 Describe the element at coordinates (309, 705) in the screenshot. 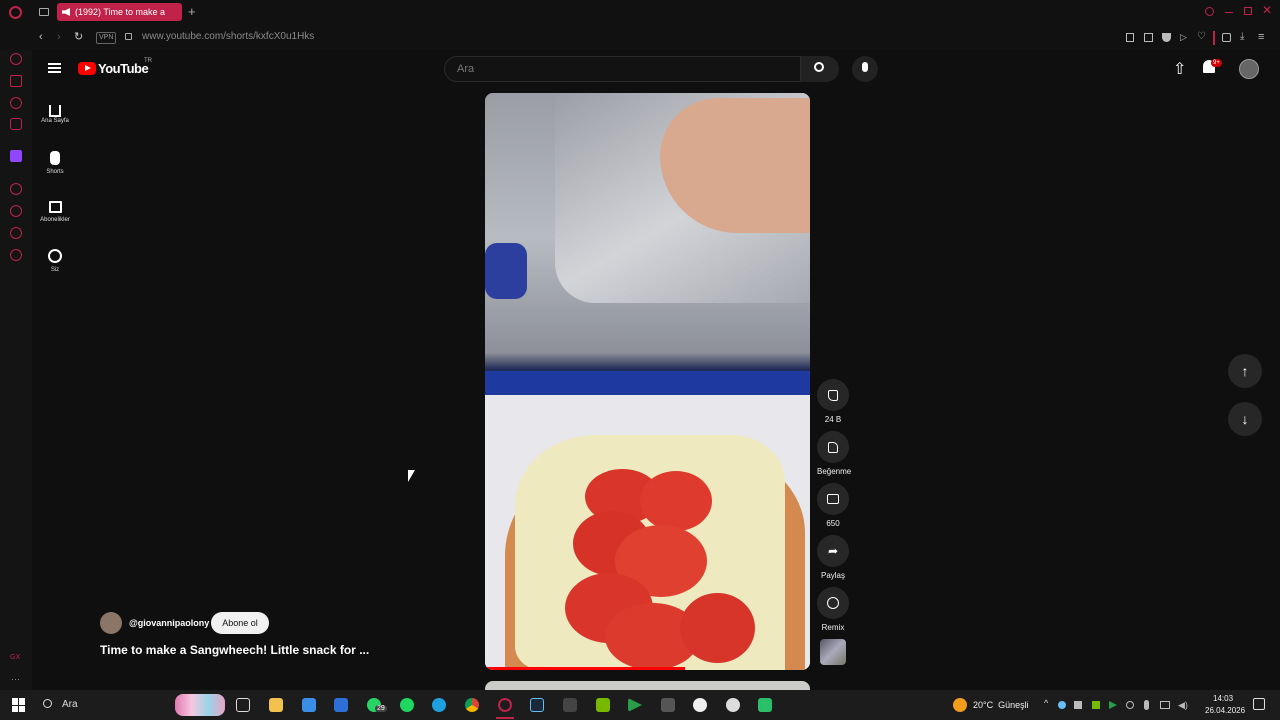

I see `store-icon` at that location.